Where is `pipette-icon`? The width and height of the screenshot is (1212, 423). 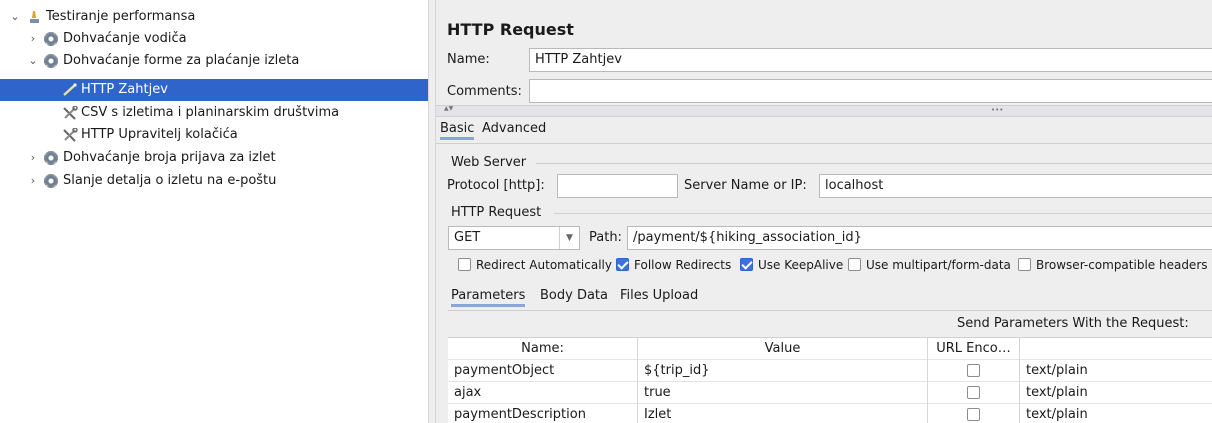
pipette-icon is located at coordinates (69, 90).